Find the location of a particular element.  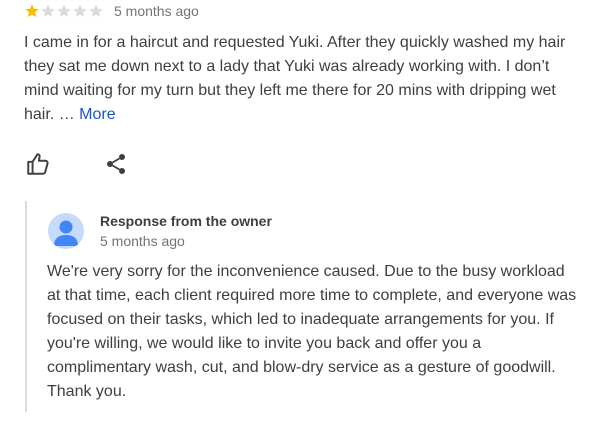

like-button is located at coordinates (38, 164).